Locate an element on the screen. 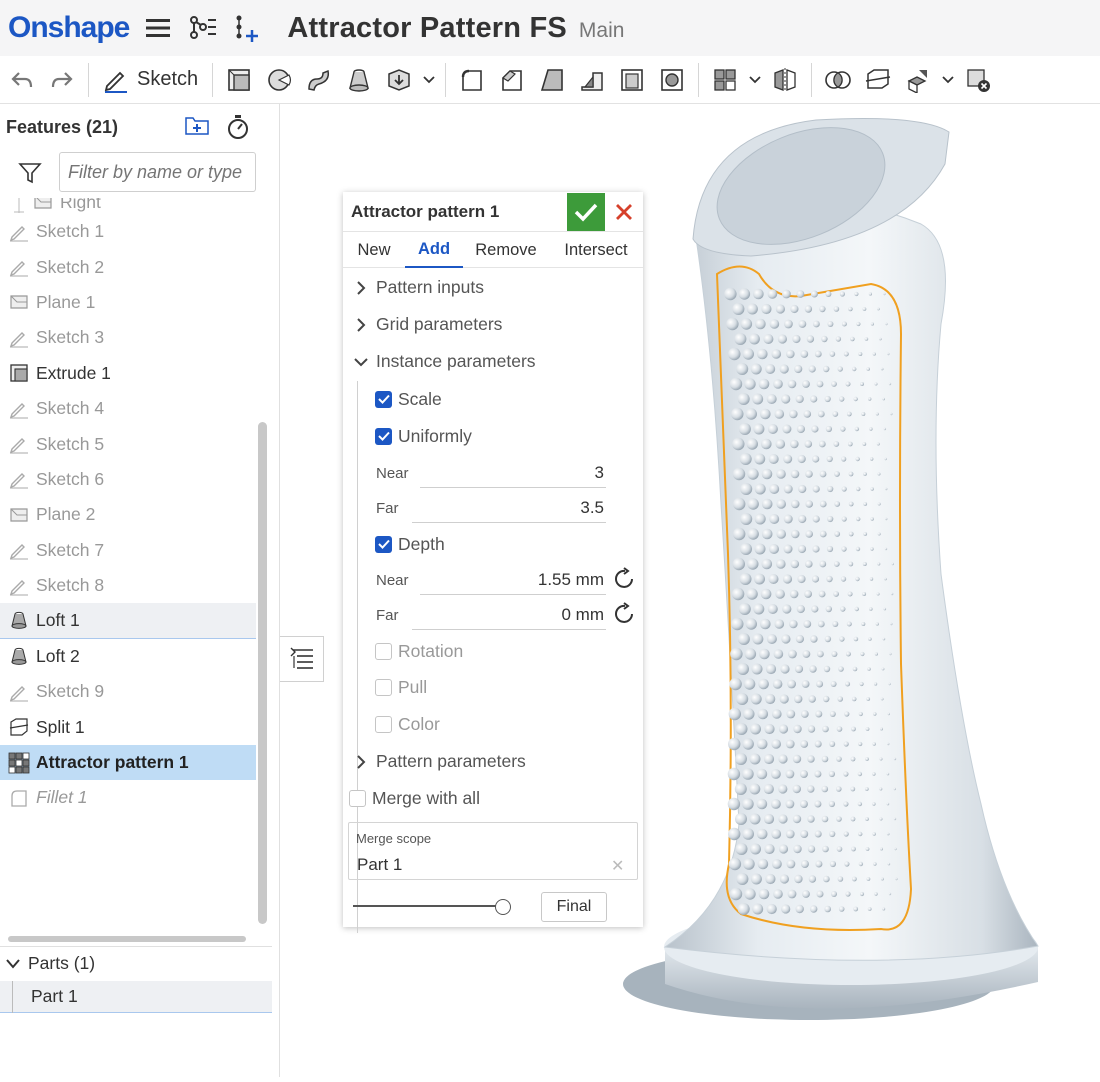  undo-icon is located at coordinates (22, 80).